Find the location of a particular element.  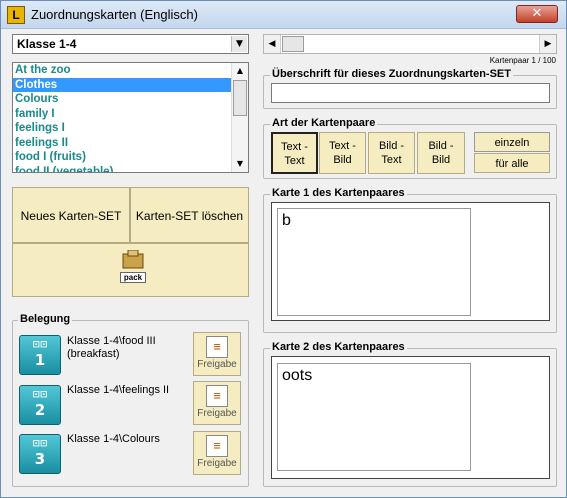

card1-frame: b is located at coordinates (410, 261).